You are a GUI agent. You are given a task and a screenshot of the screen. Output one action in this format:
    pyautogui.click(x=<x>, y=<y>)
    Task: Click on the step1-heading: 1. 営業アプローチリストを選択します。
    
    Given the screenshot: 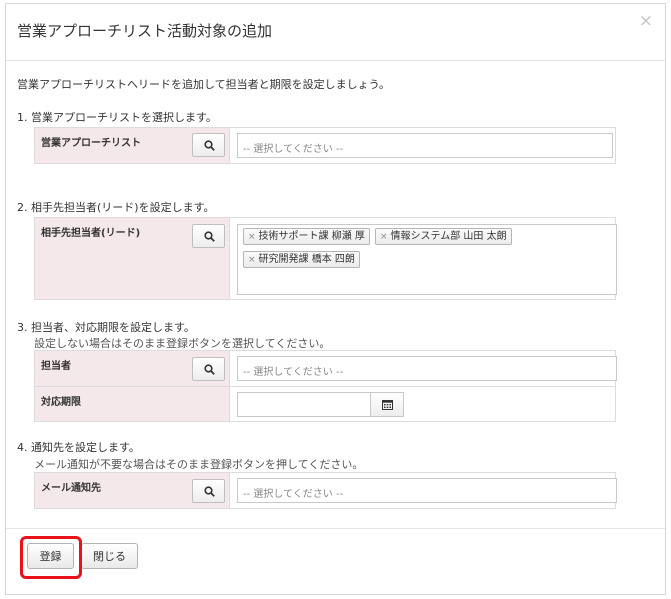 What is the action you would take?
    pyautogui.click(x=117, y=117)
    